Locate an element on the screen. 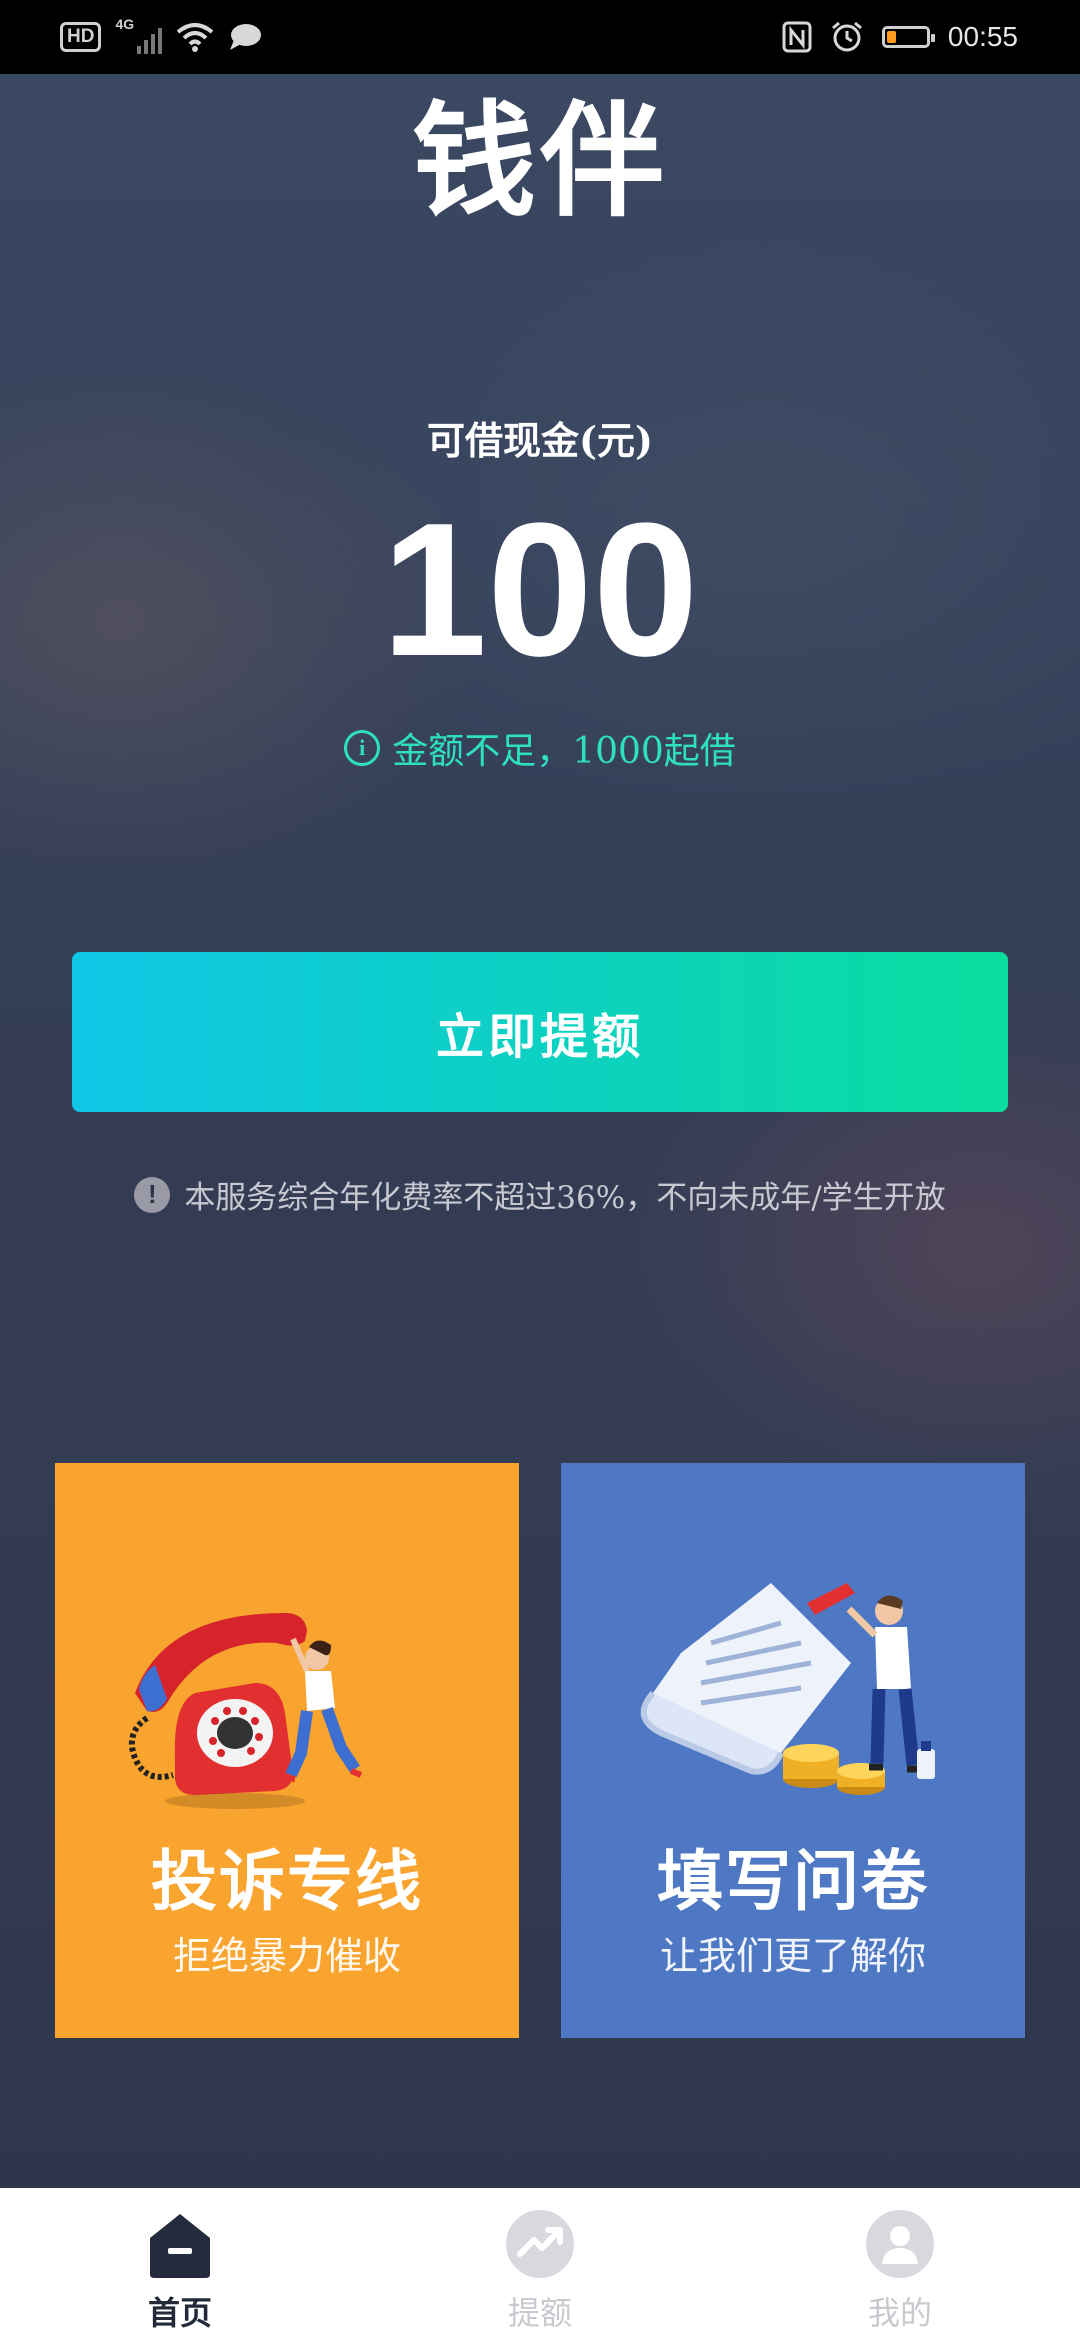  trend-up-icon is located at coordinates (540, 2244).